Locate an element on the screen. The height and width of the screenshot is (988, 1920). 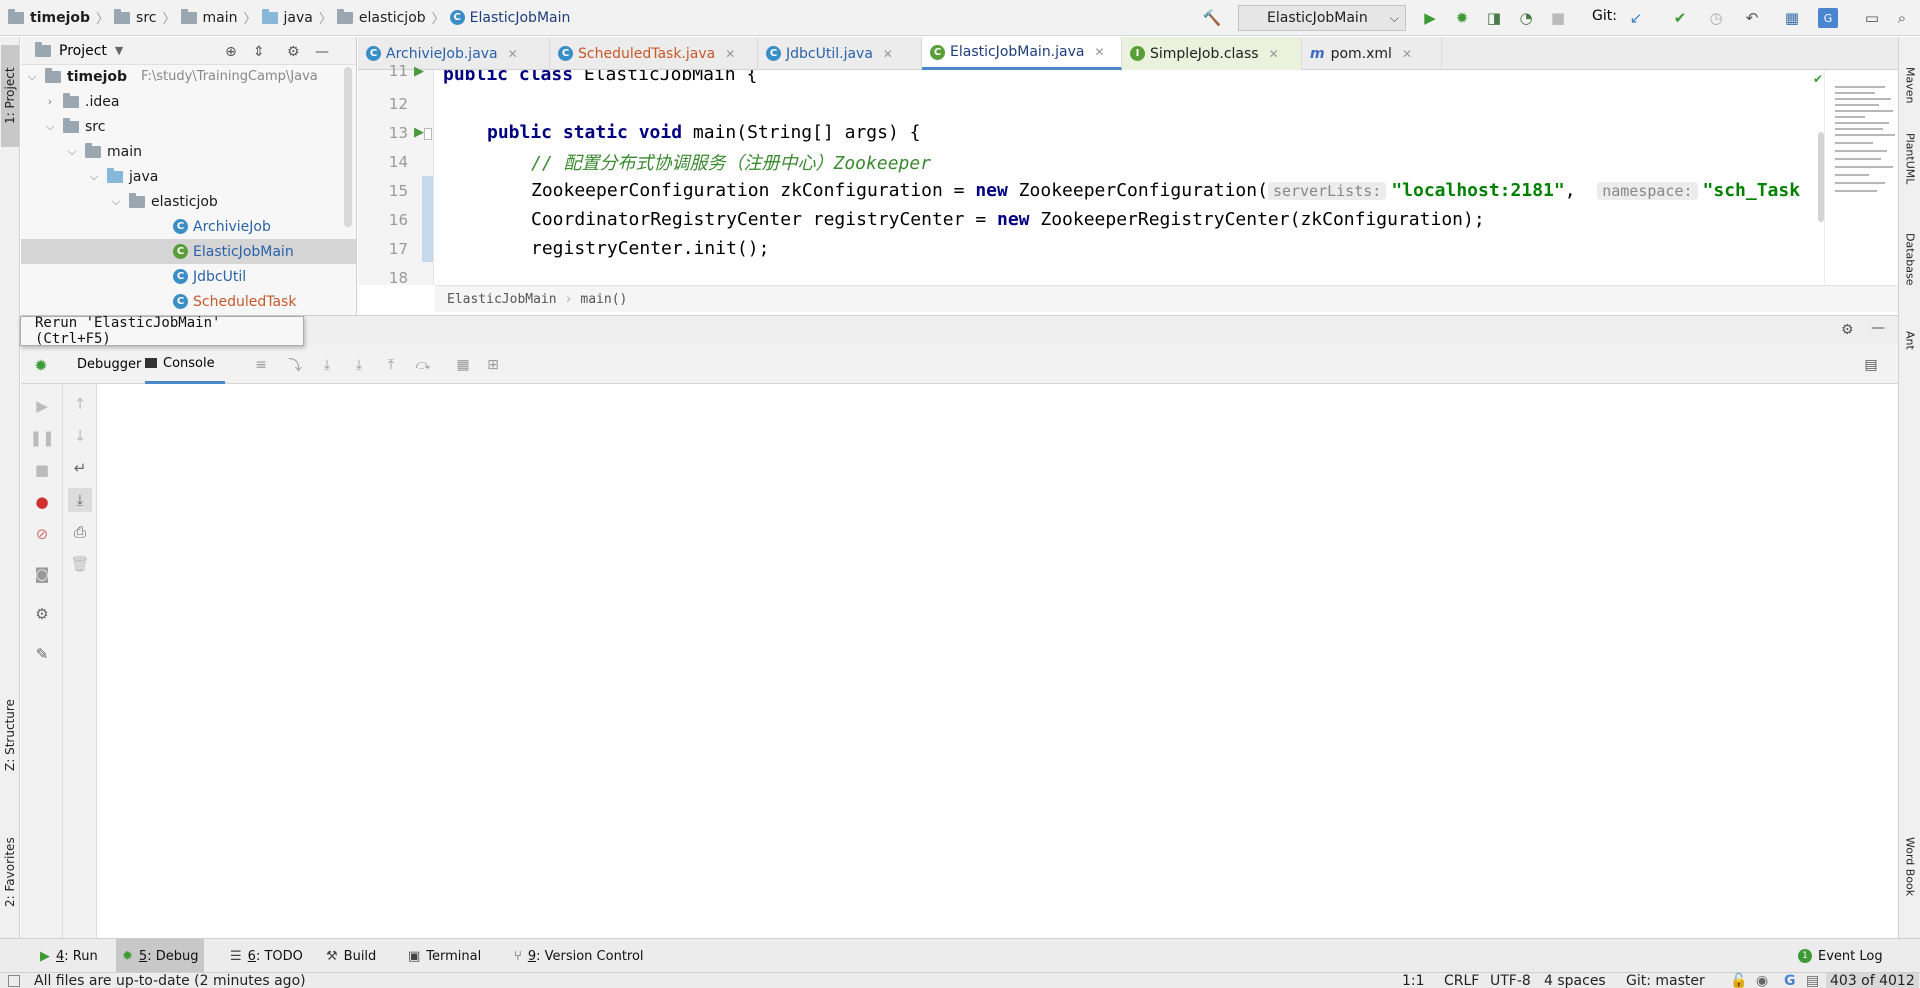
restore-layout-icon: ▤ is located at coordinates (1871, 365).